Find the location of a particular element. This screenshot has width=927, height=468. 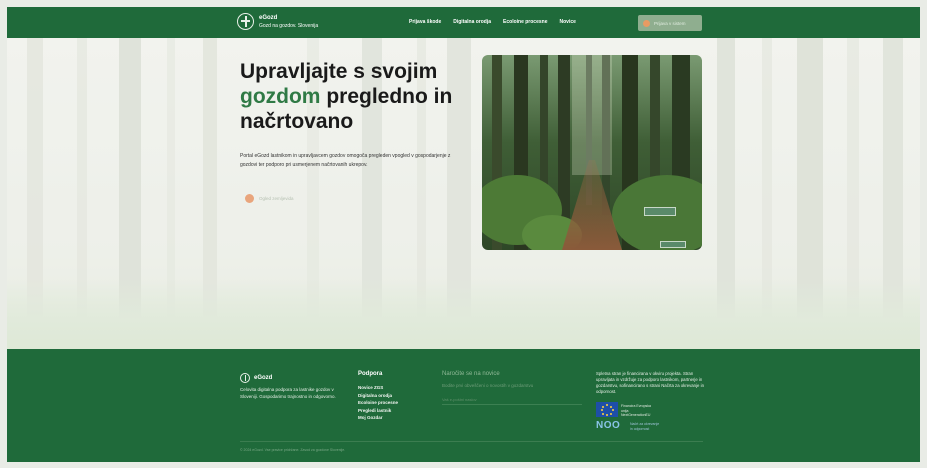

noo-logo: NOO is located at coordinates (608, 425).